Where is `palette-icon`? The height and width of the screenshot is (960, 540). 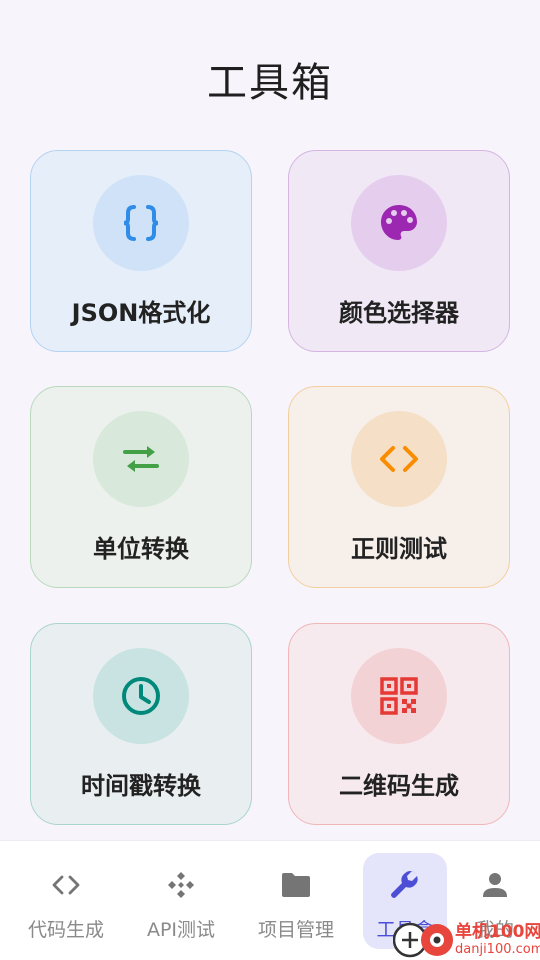
palette-icon is located at coordinates (399, 222).